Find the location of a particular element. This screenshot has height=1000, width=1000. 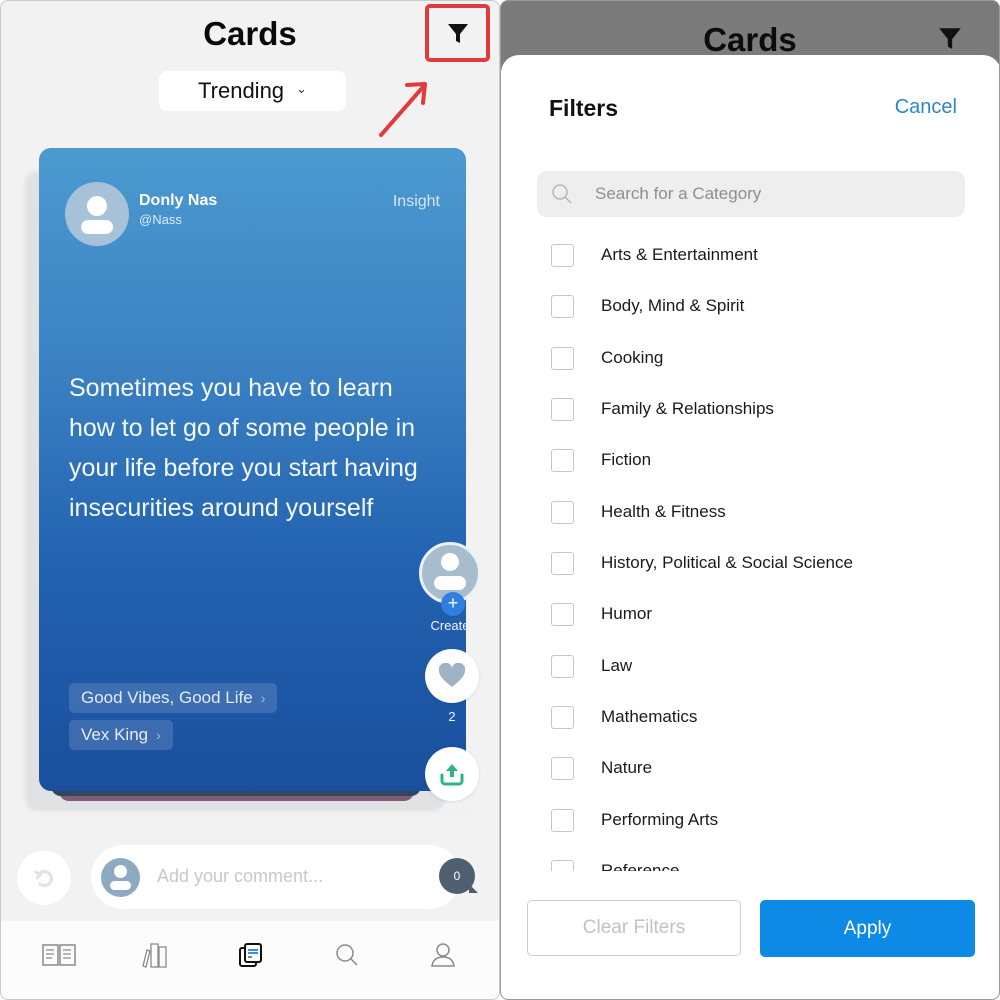

speech-bubble-tail-icon is located at coordinates (473, 888).